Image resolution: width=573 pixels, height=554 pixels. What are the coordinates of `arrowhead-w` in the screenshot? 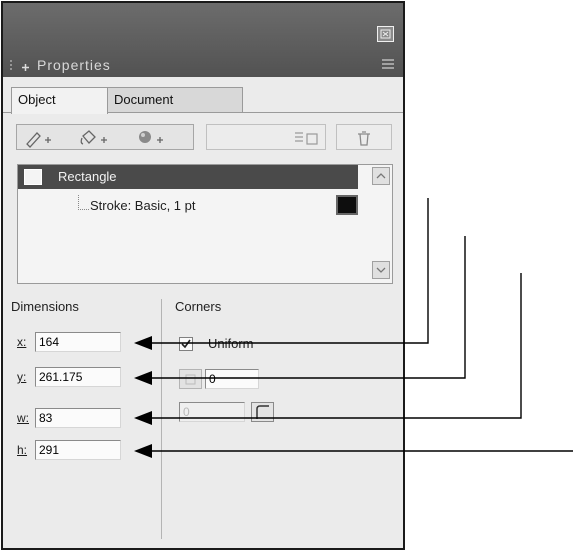 It's located at (143, 418).